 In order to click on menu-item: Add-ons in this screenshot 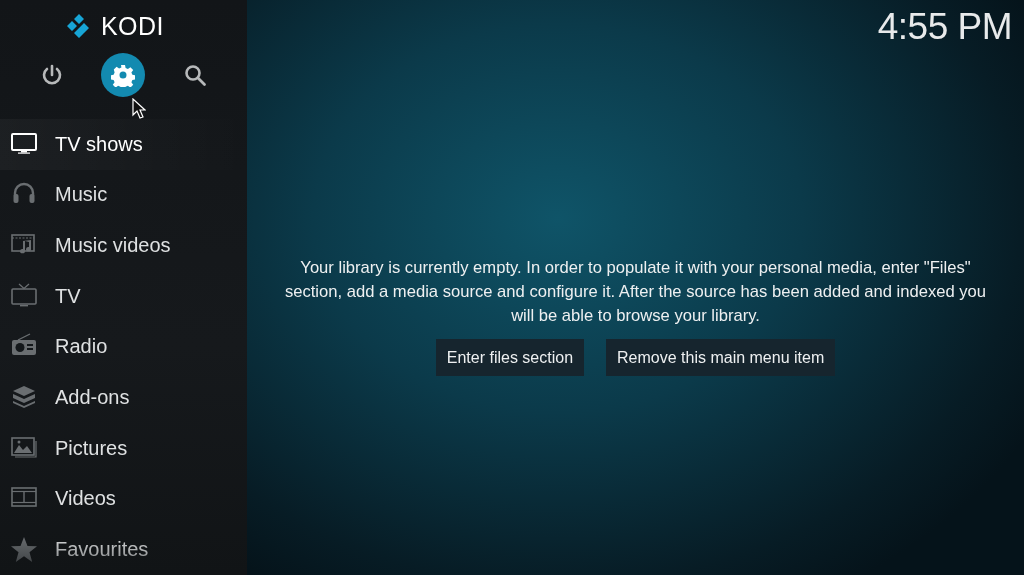, I will do `click(123, 397)`.